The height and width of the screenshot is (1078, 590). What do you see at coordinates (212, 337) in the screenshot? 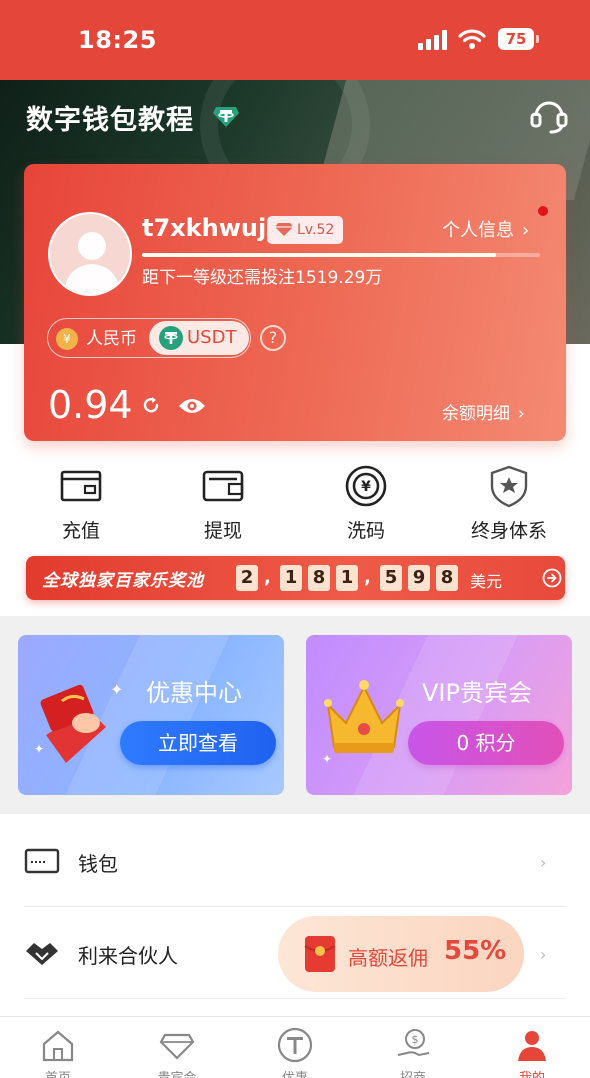
I see `currency-usdt-label: USDT` at bounding box center [212, 337].